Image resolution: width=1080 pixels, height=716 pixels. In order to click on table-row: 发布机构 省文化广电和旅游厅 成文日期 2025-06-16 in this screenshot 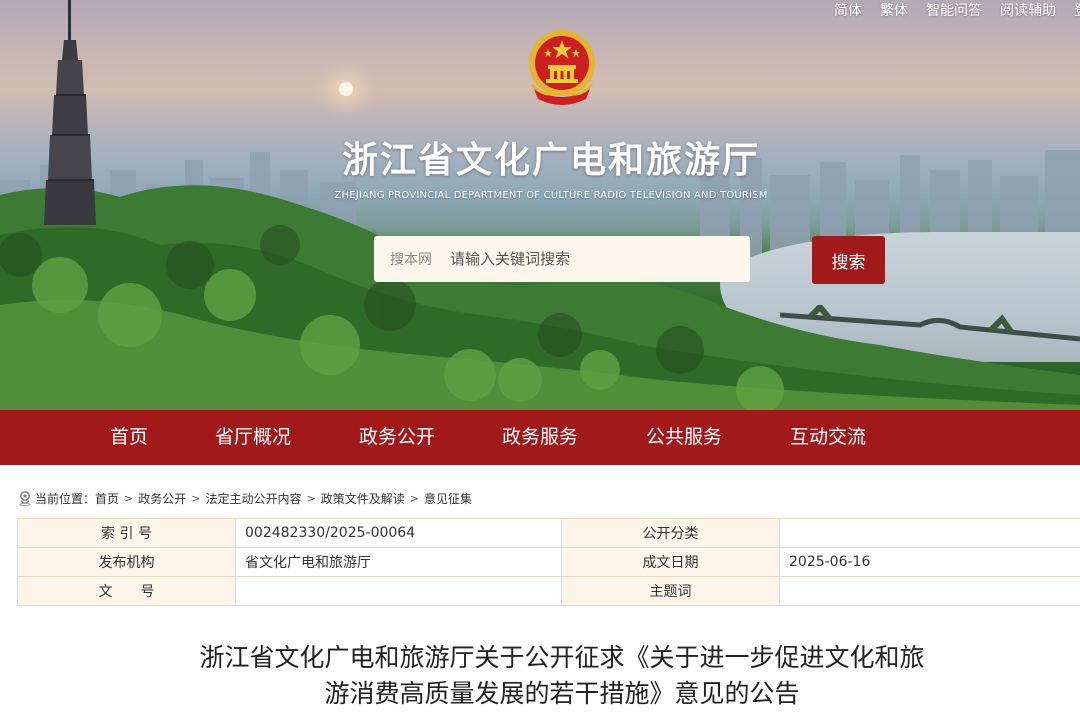, I will do `click(548, 562)`.